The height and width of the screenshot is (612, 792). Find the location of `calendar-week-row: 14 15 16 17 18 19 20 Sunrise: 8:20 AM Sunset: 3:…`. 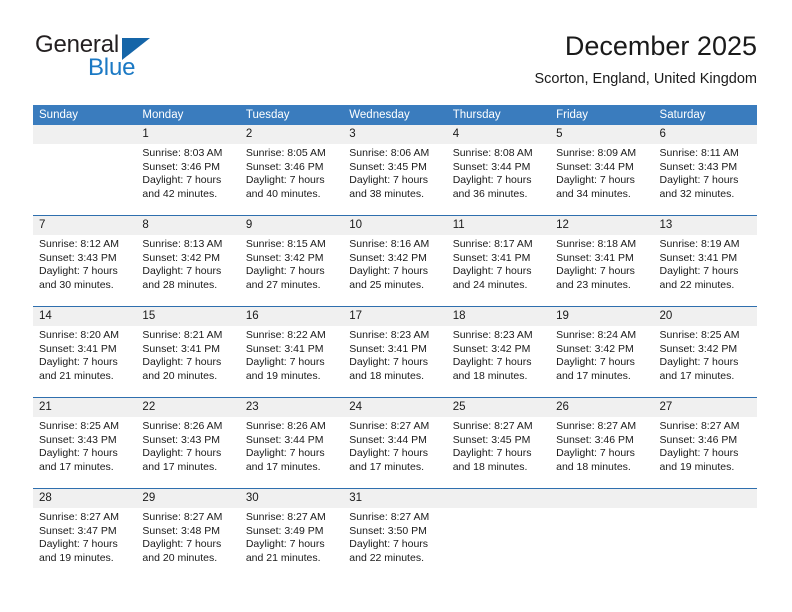

calendar-week-row: 14 15 16 17 18 19 20 Sunrise: 8:20 AM Sunset: 3:… is located at coordinates (395, 351).